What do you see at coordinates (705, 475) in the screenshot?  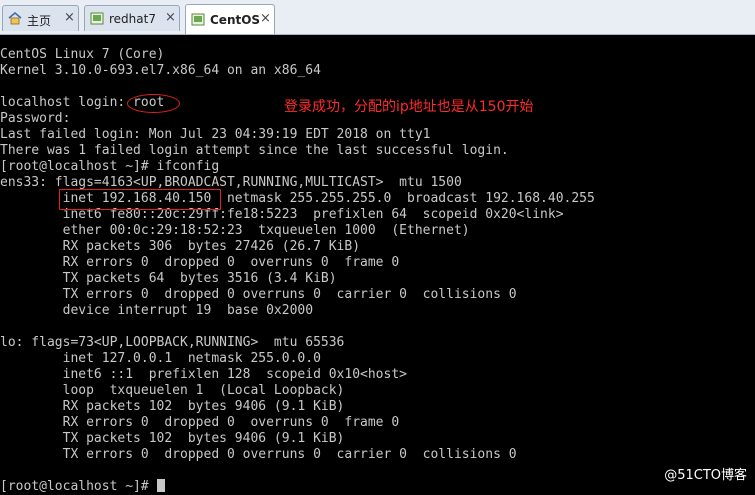 I see `watermark: @51CTO博客` at bounding box center [705, 475].